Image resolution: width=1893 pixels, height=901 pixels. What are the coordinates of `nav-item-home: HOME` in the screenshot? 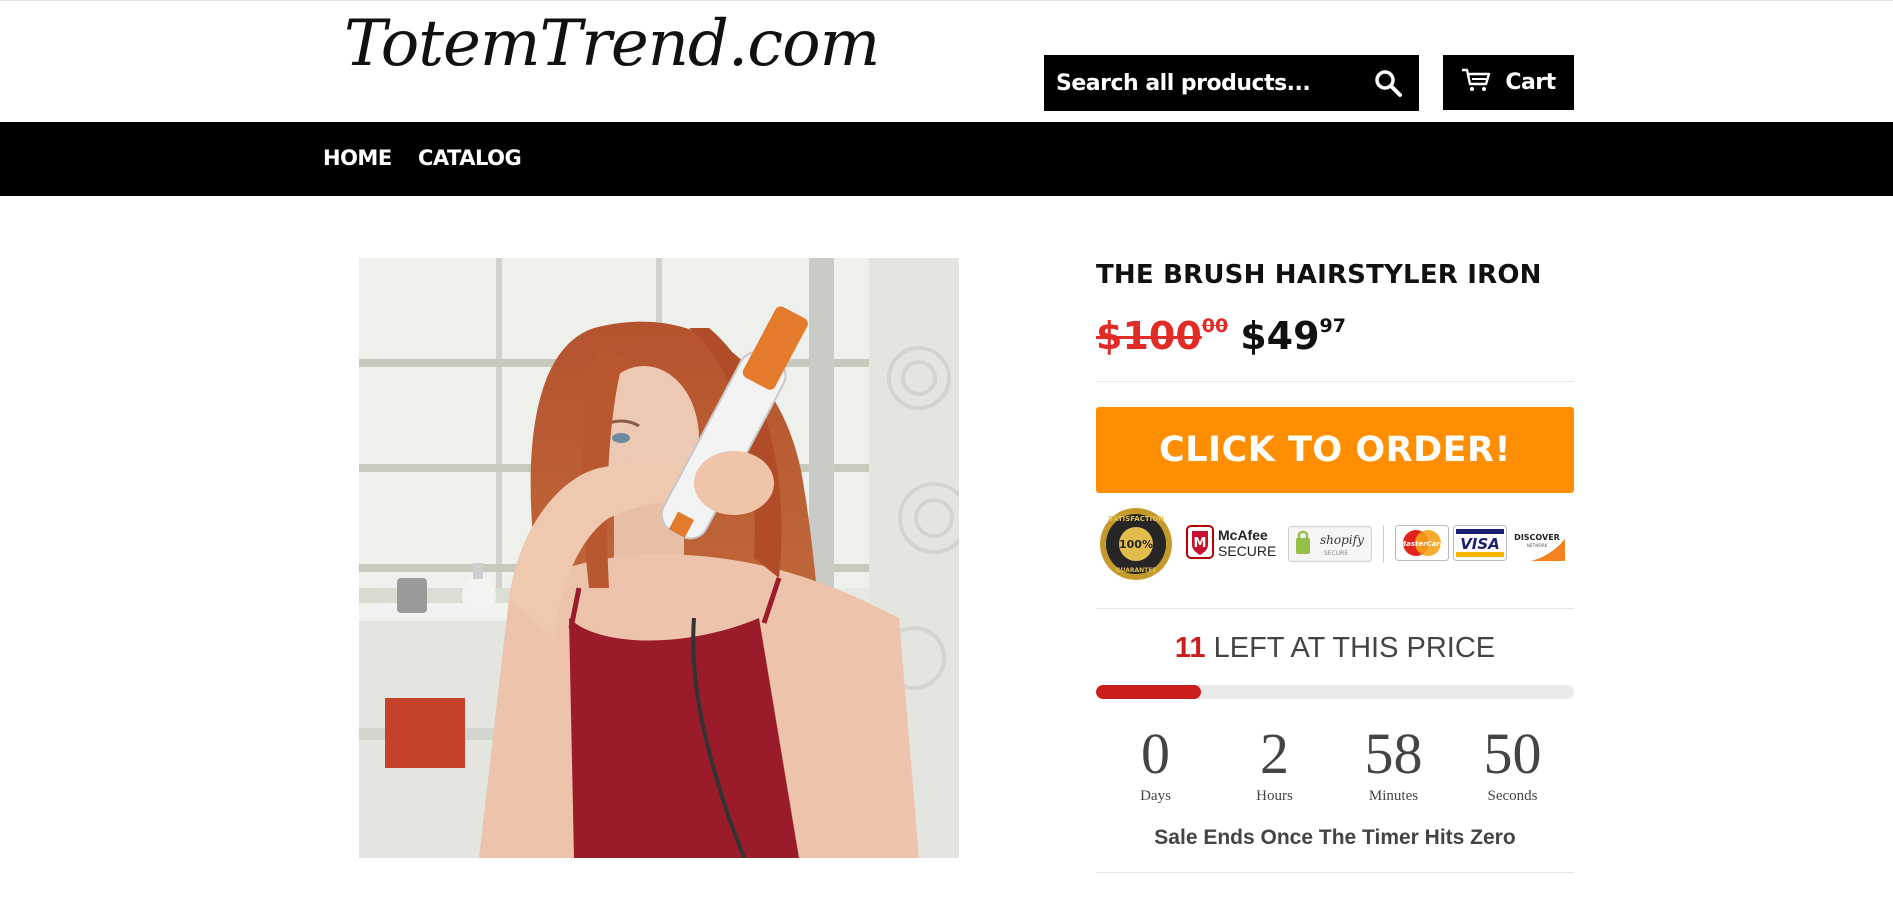 It's located at (357, 158).